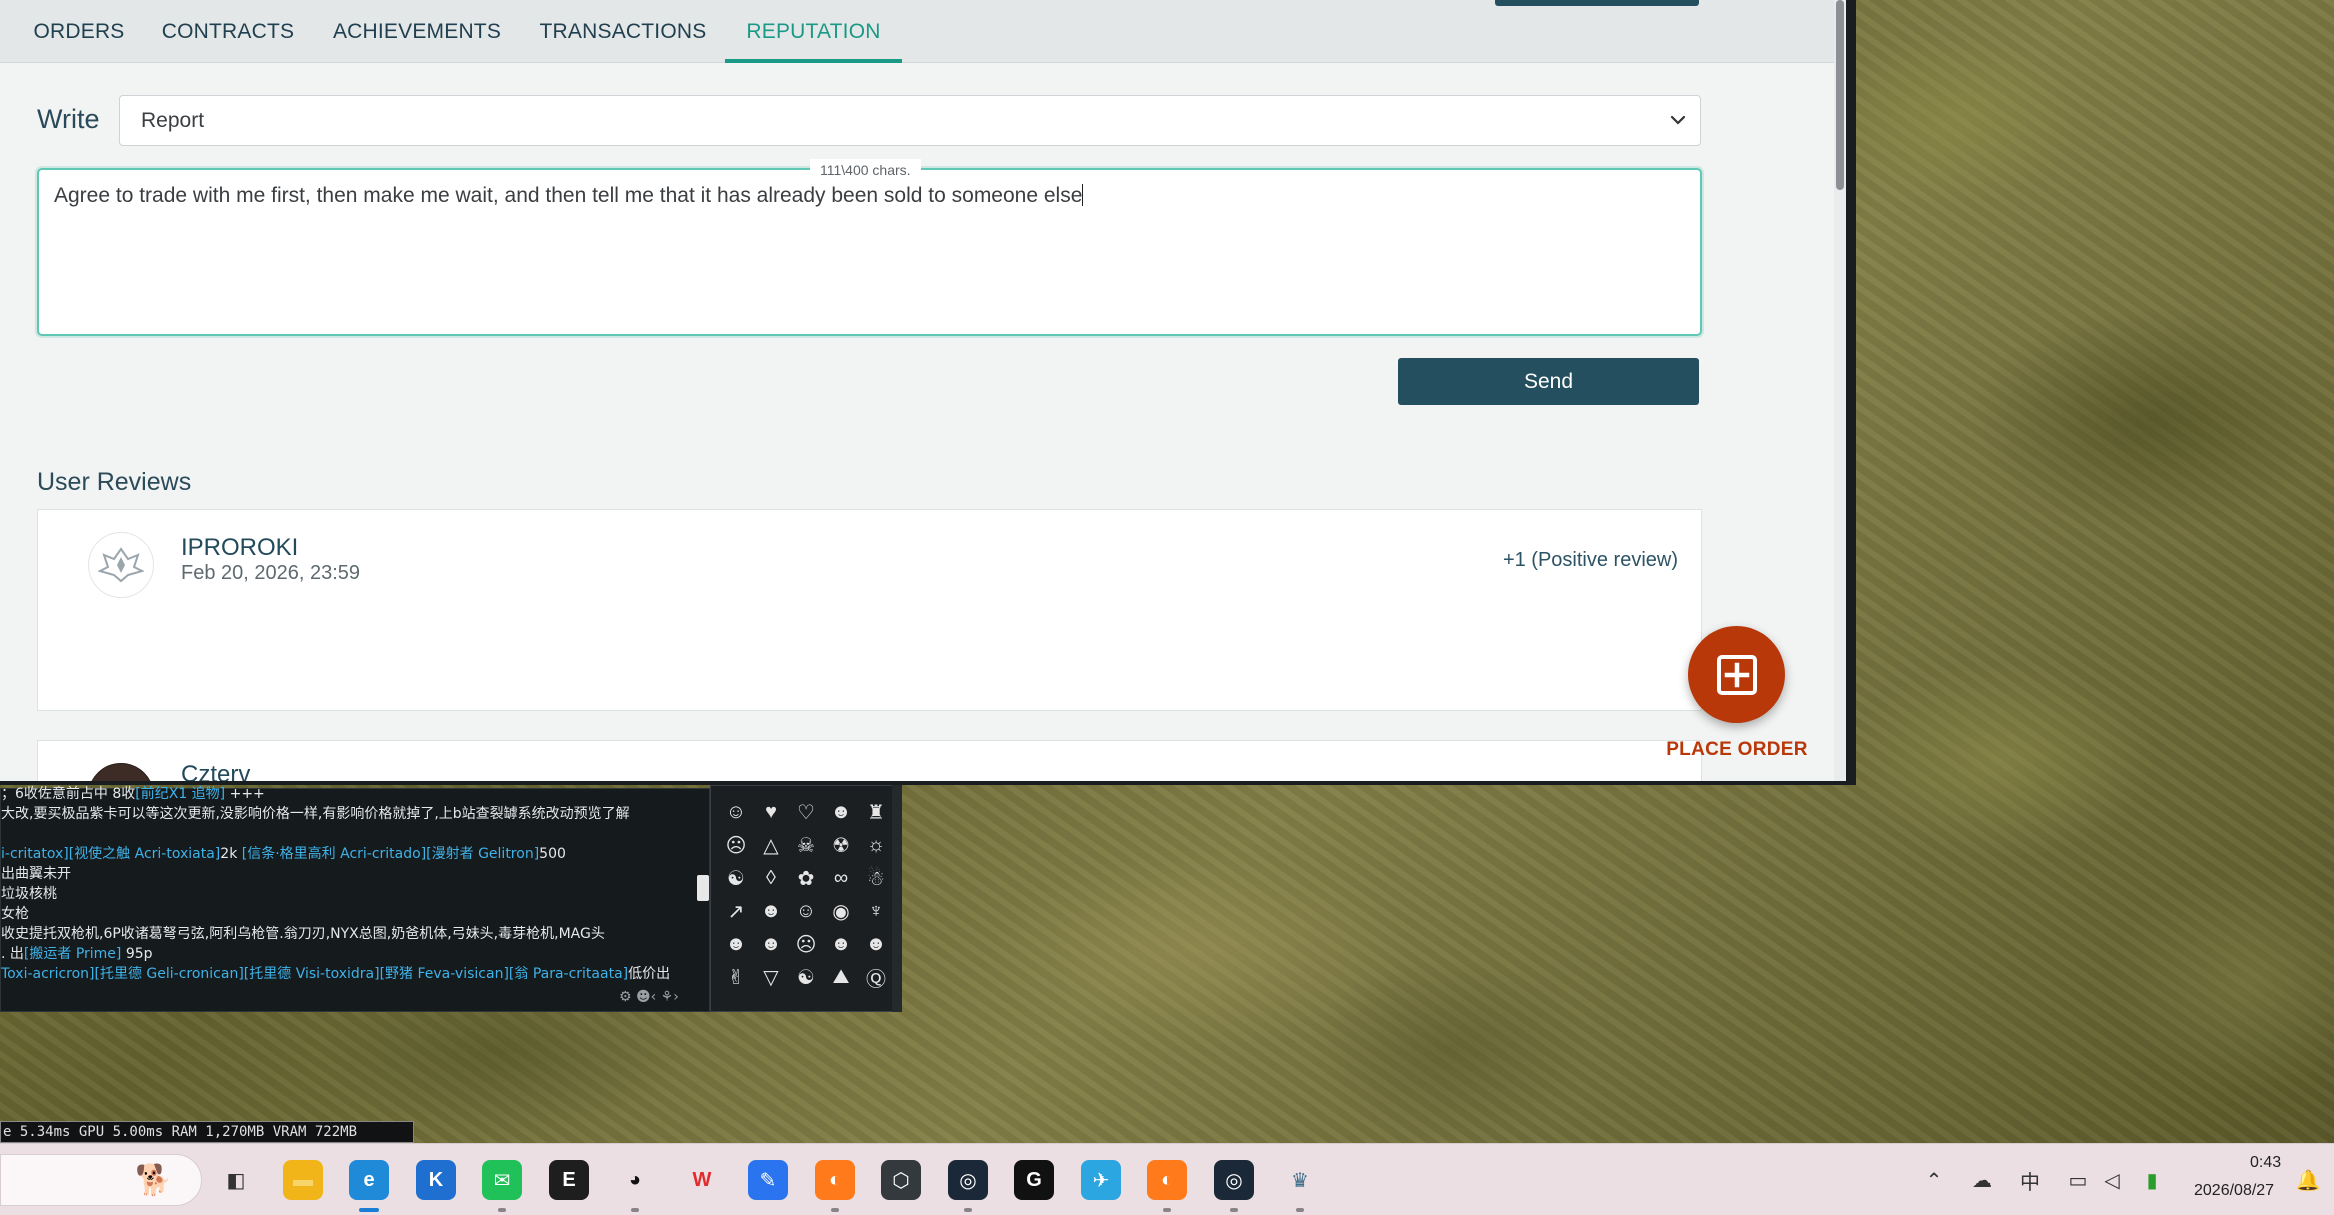  What do you see at coordinates (771, 812) in the screenshot?
I see `emoji-icon: ♥` at bounding box center [771, 812].